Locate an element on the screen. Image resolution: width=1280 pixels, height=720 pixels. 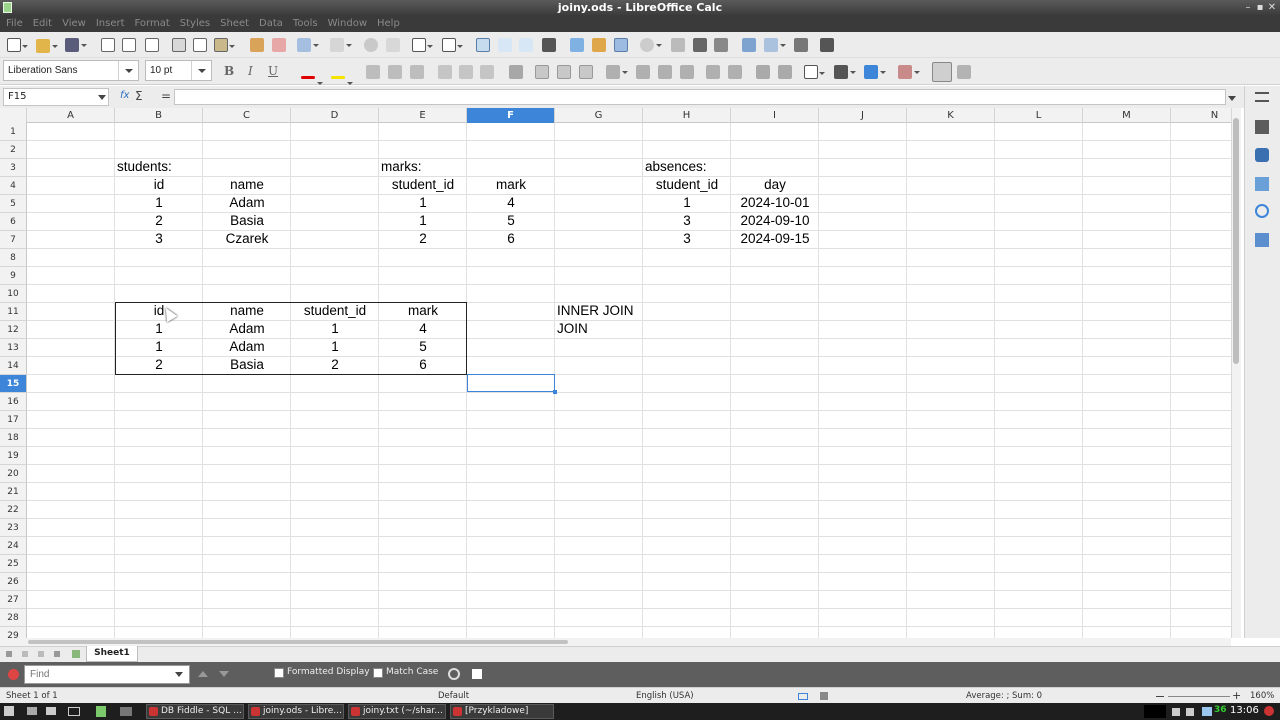
row-header-18: 18 is located at coordinates (13, 438).